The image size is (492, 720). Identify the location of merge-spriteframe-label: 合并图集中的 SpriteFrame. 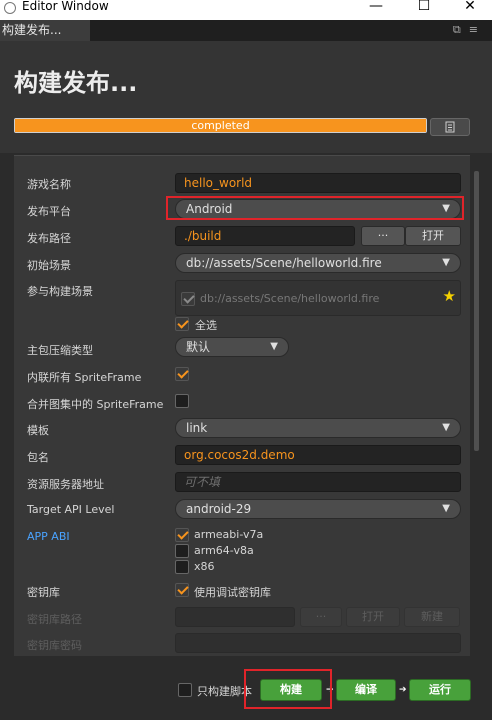
(95, 404).